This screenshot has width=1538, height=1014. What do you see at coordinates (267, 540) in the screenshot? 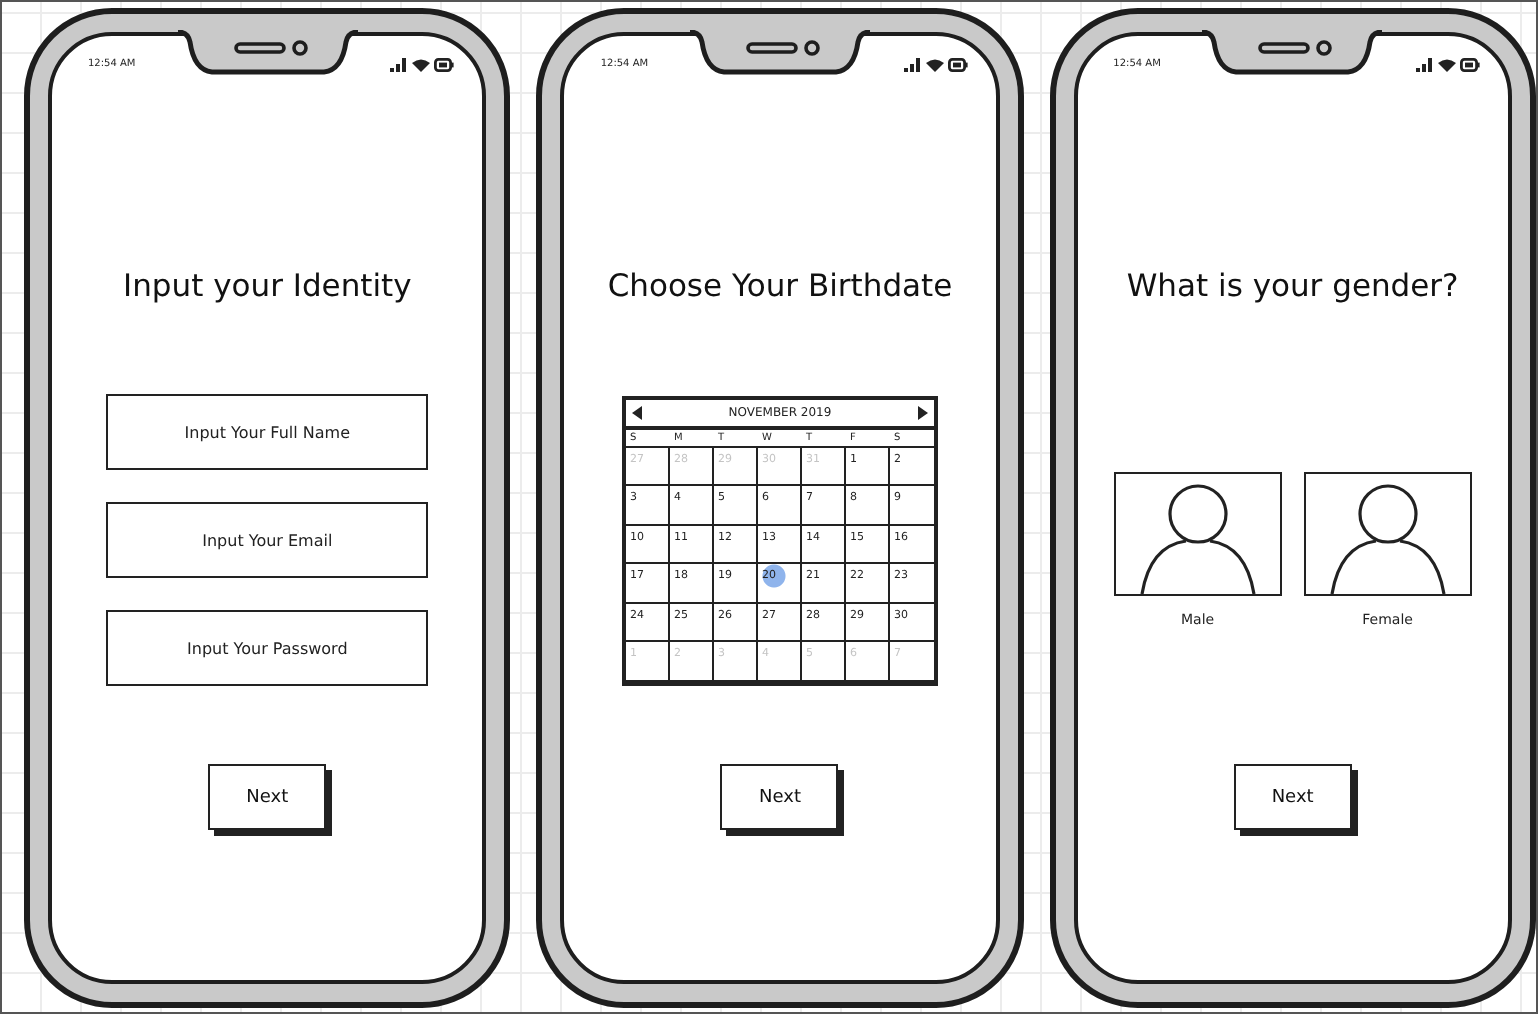
I see `input-field: Input Your Email` at bounding box center [267, 540].